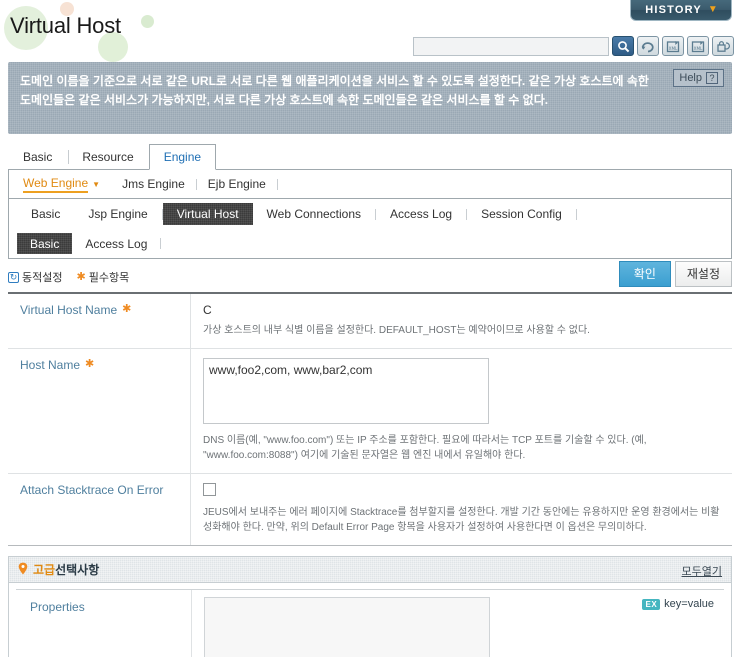 The height and width of the screenshot is (657, 740). What do you see at coordinates (99, 509) in the screenshot?
I see `field-label: Attach Stacktrace On Error` at bounding box center [99, 509].